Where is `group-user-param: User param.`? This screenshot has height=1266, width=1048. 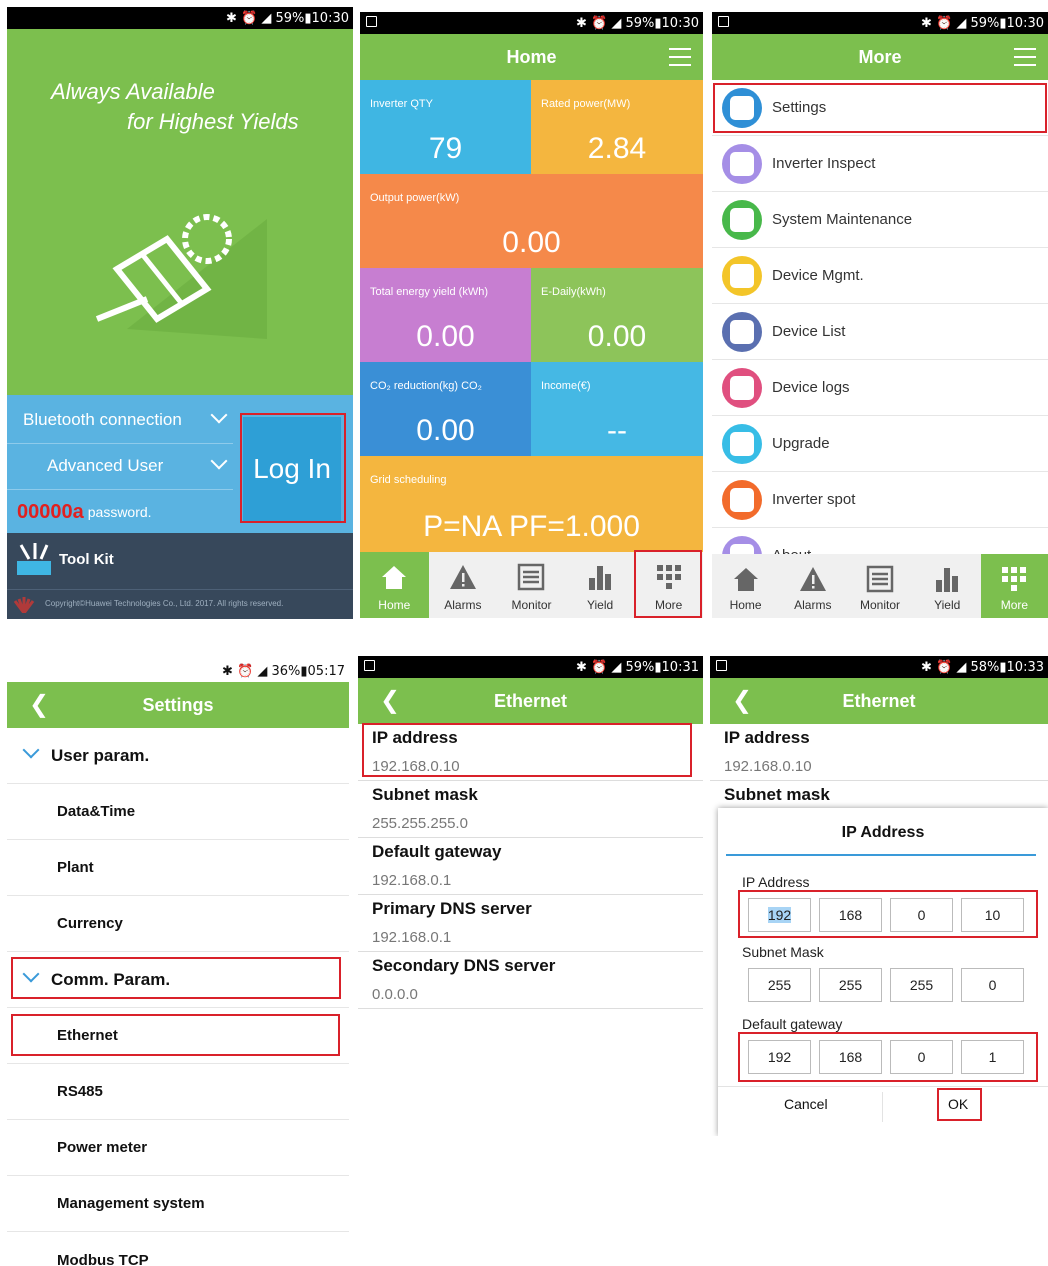
group-user-param: User param. is located at coordinates (178, 756).